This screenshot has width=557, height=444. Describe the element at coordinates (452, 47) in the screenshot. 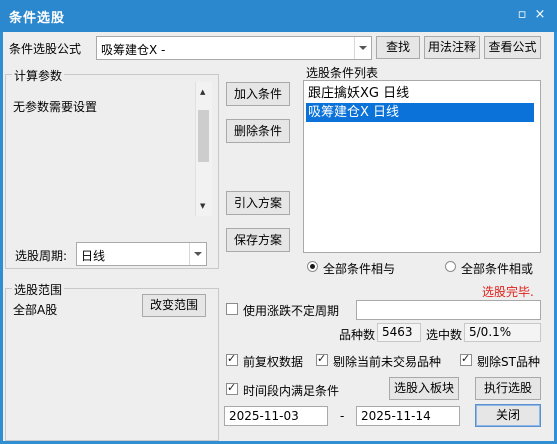

I see `usage-button: 用法注释` at that location.